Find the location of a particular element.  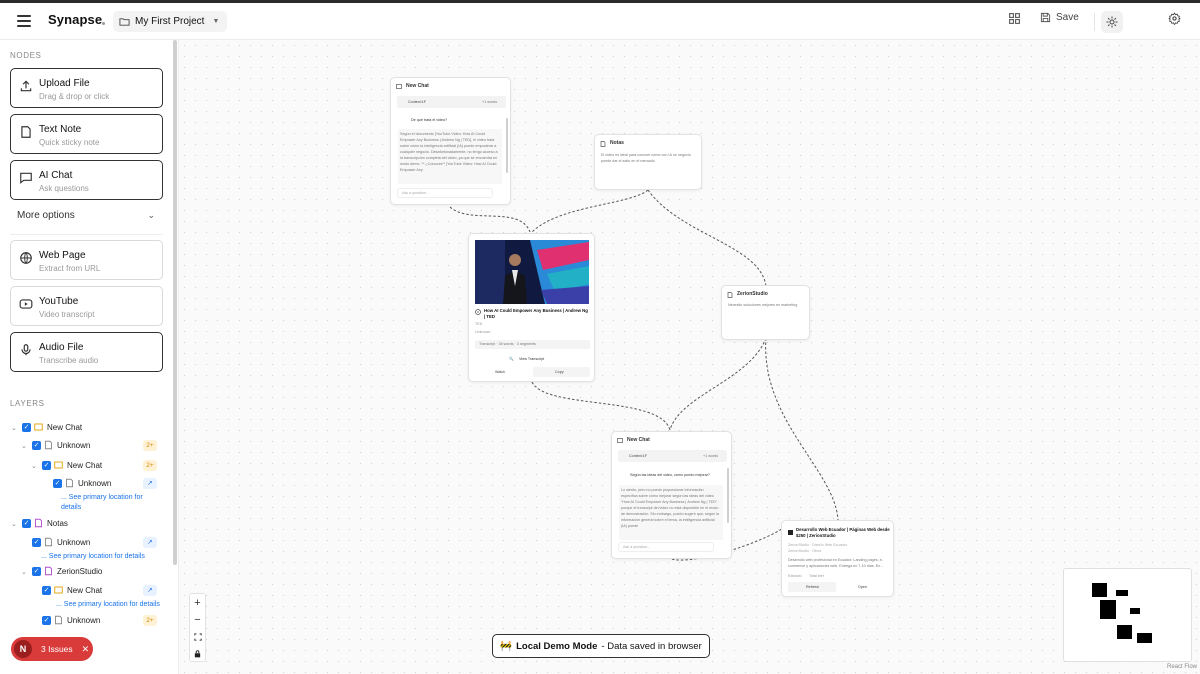

node-title: Notas is located at coordinates (617, 143).